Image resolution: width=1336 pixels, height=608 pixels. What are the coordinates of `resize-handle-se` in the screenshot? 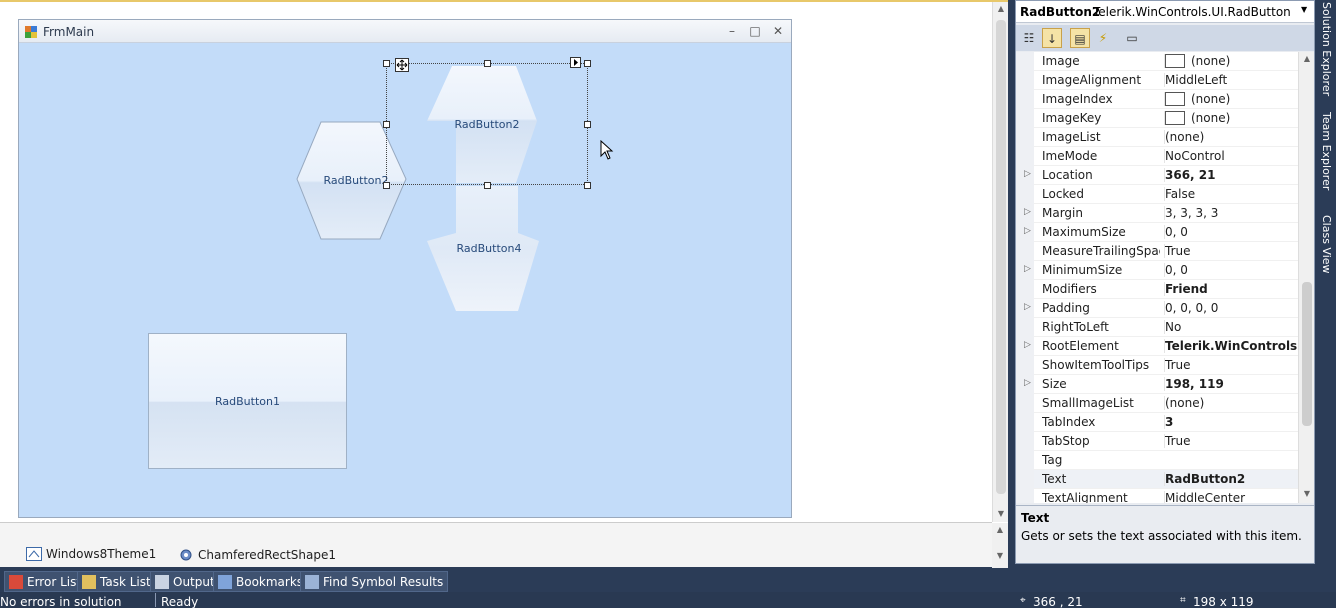 It's located at (587, 185).